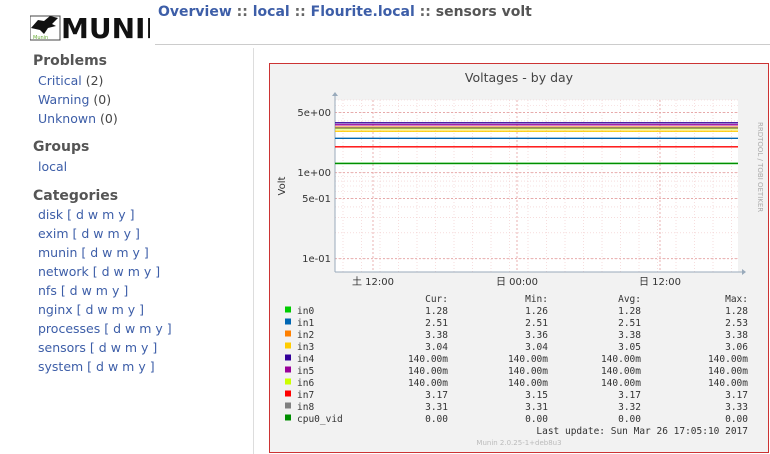 Image resolution: width=770 pixels, height=454 pixels. What do you see at coordinates (536, 395) in the screenshot?
I see `legend-value-min: 3.15` at bounding box center [536, 395].